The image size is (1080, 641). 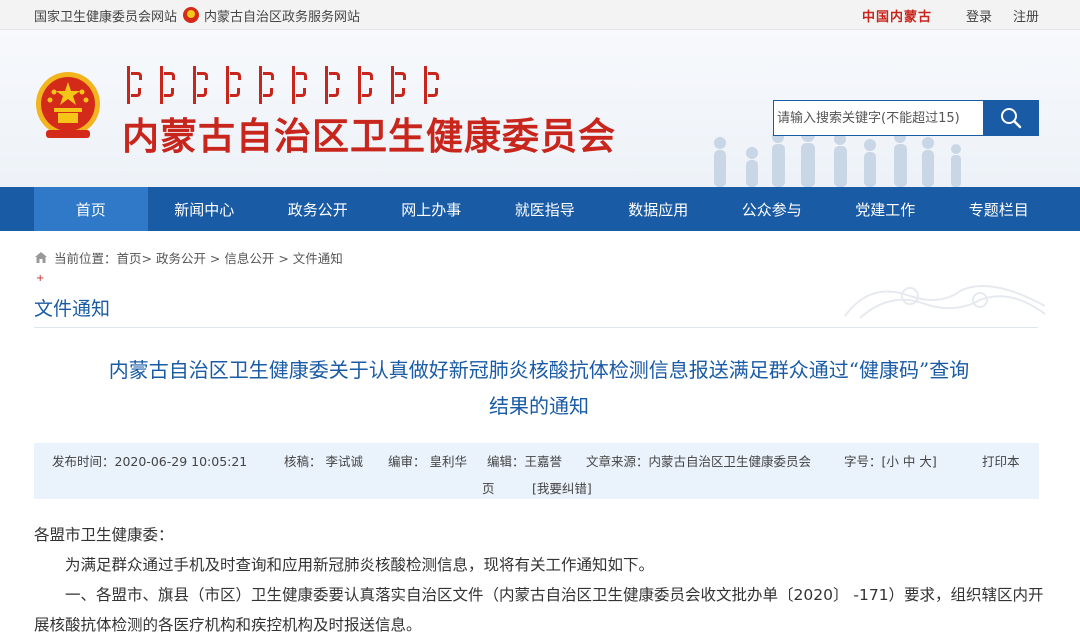 I want to click on search-box, so click(x=906, y=118).